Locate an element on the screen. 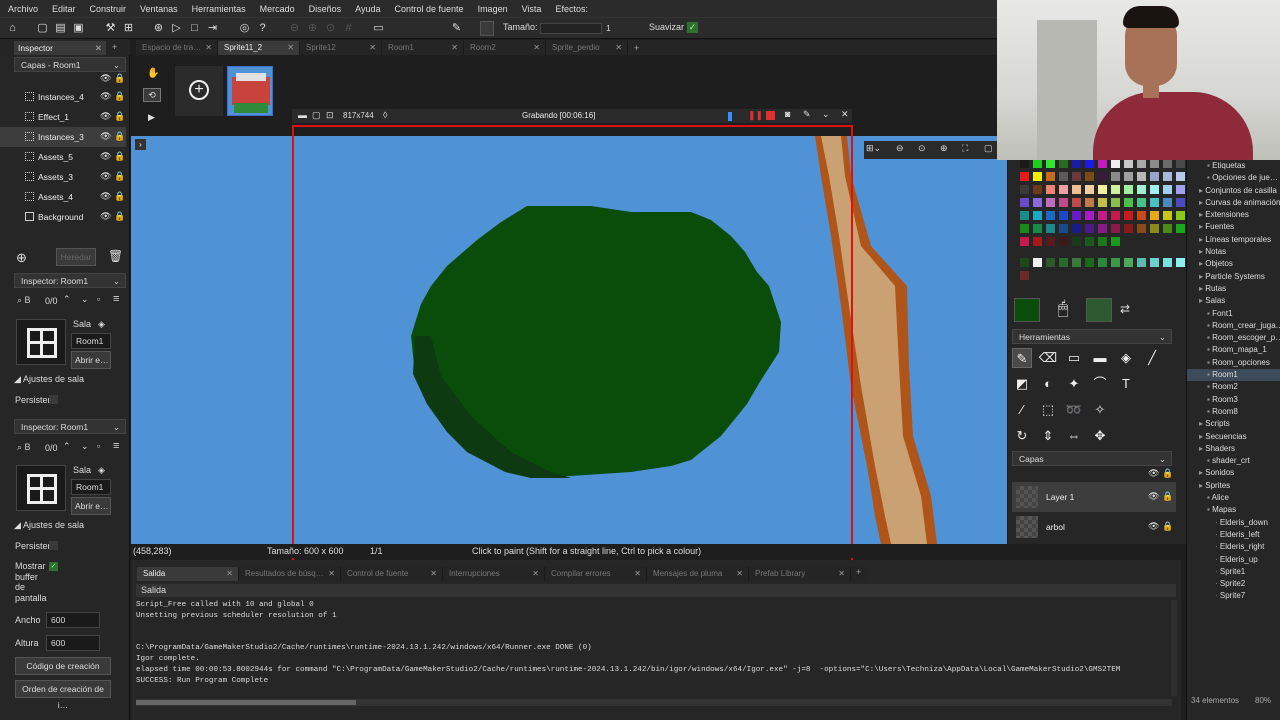  lock-icon: 🔒 is located at coordinates (119, 196).